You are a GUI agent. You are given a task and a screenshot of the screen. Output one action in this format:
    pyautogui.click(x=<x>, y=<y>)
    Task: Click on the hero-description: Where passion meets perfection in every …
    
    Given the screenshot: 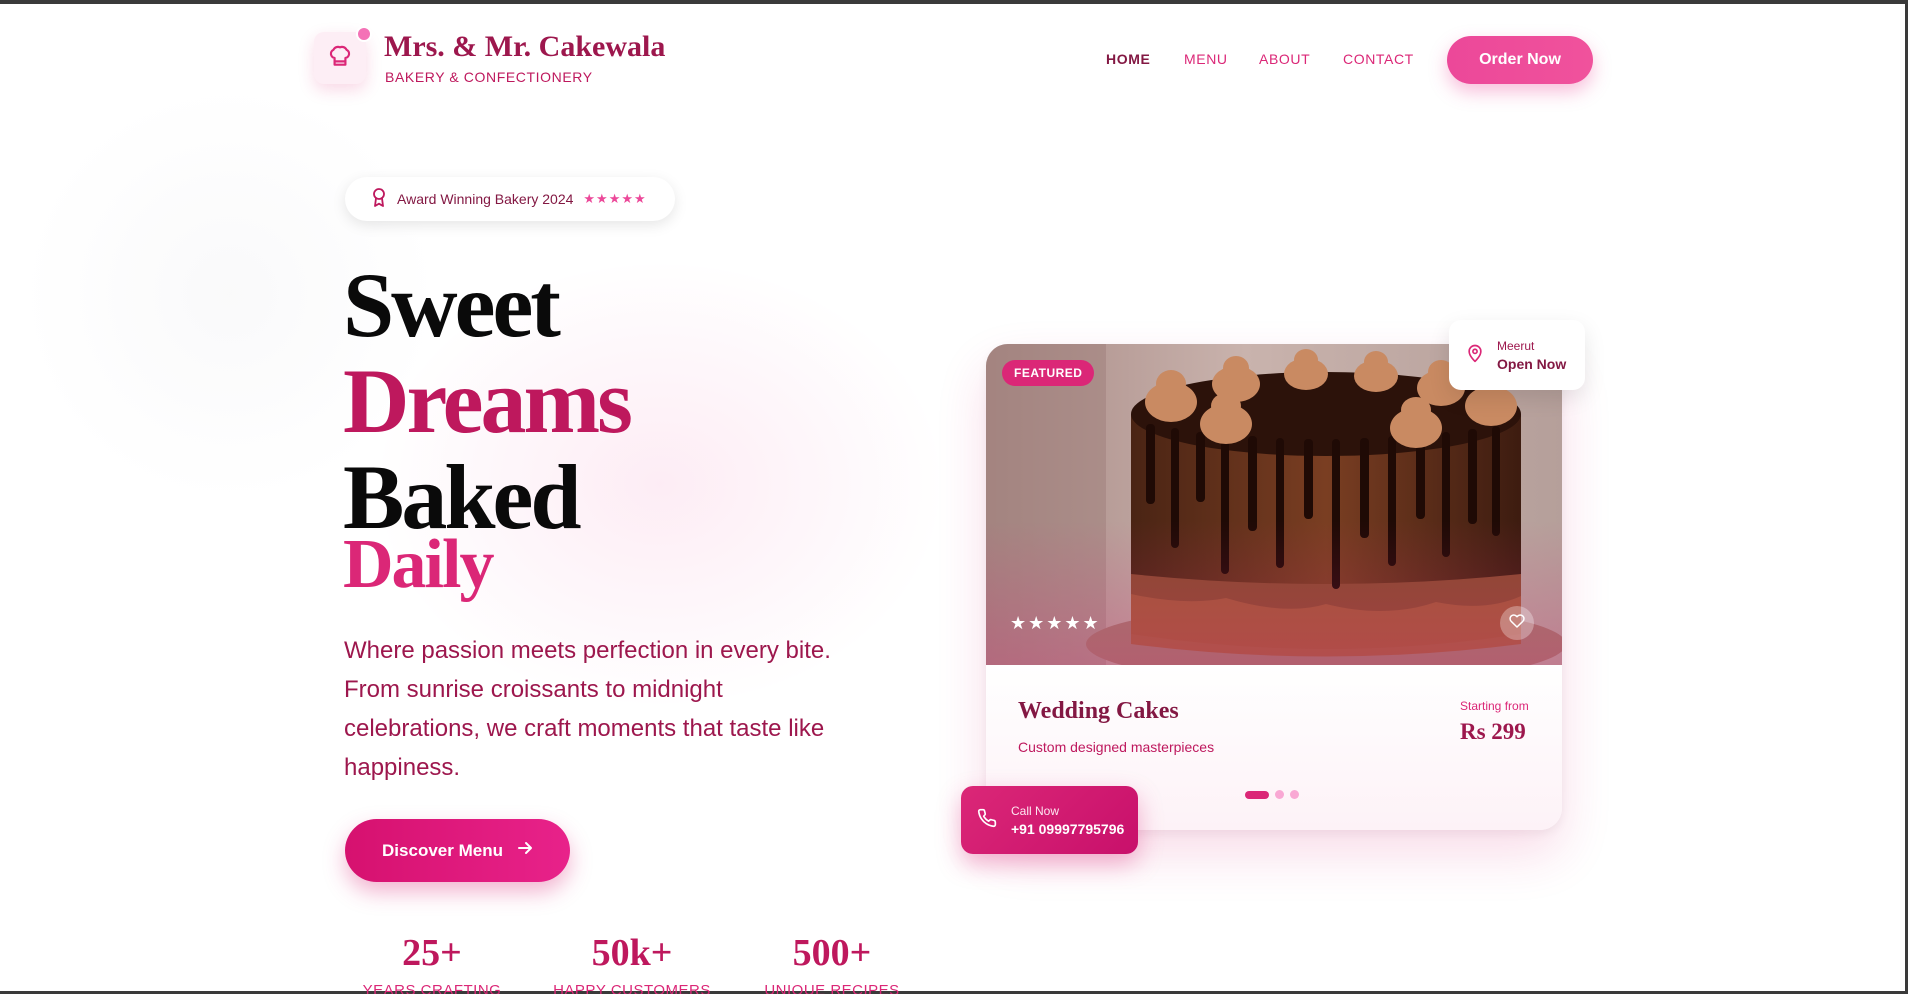 What is the action you would take?
    pyautogui.click(x=587, y=709)
    